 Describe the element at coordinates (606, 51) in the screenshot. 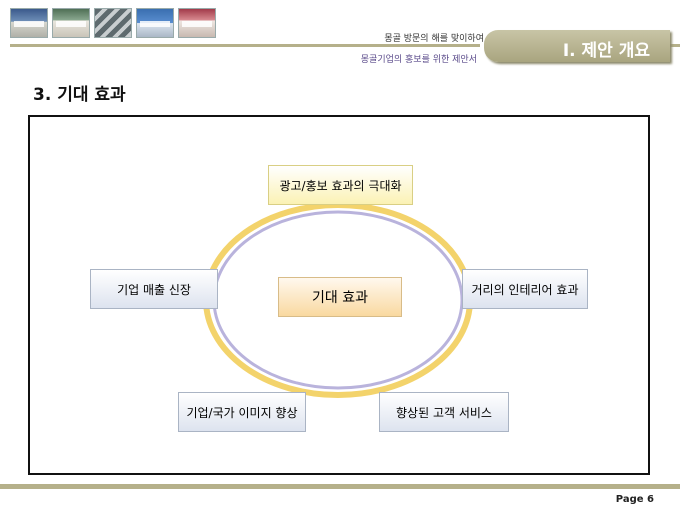

I see `section-title: I. 제안 개요` at that location.